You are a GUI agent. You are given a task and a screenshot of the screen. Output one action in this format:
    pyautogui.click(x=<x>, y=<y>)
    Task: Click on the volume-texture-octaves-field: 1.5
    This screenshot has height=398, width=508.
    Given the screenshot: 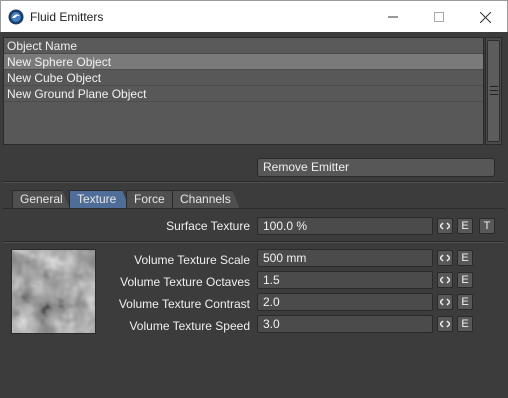 What is the action you would take?
    pyautogui.click(x=345, y=280)
    